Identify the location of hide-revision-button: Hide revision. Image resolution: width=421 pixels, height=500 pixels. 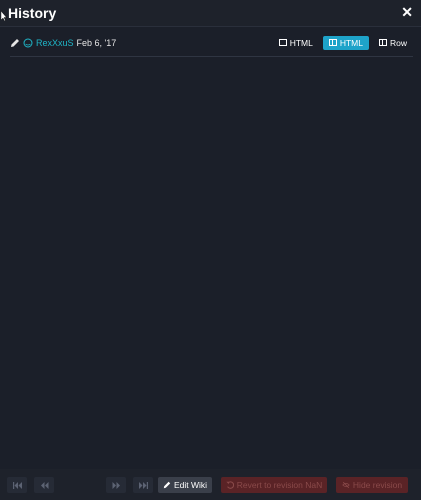
(372, 485).